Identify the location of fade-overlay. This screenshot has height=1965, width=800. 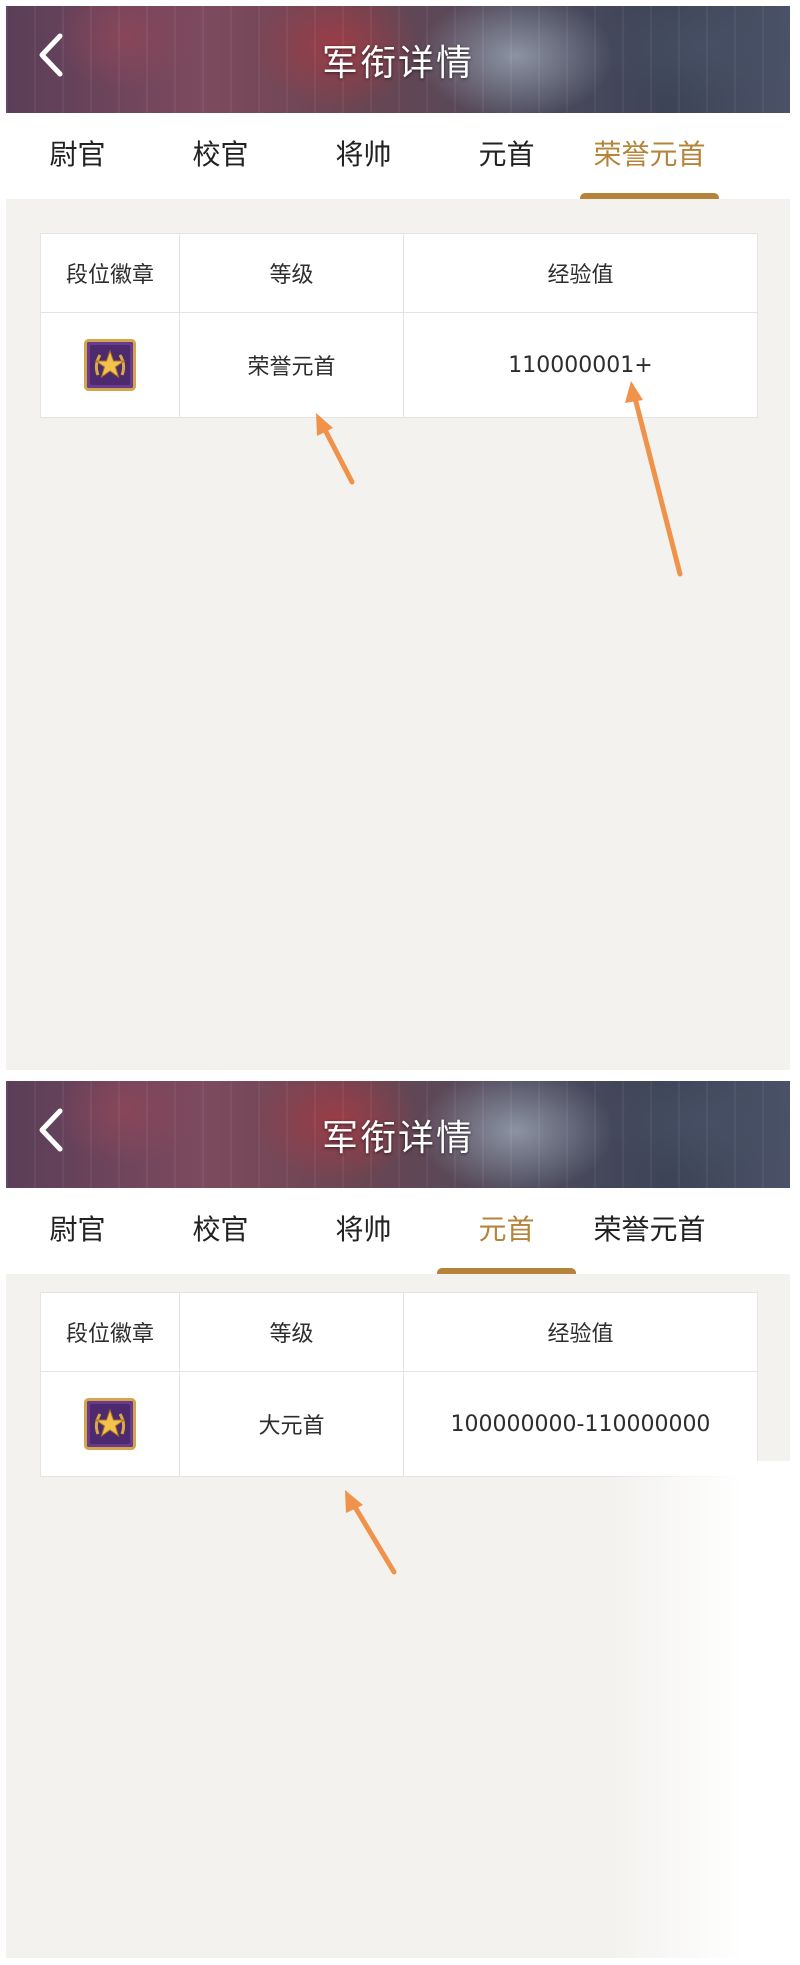
(700, 1709).